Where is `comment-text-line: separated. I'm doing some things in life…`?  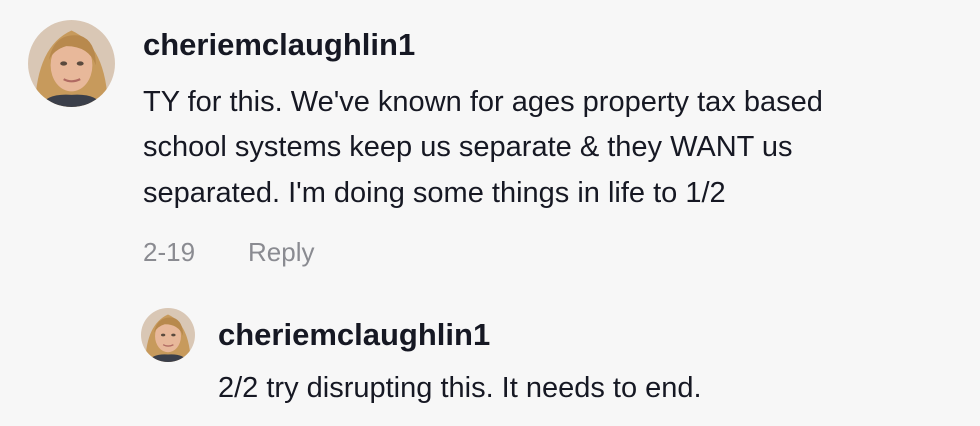 comment-text-line: separated. I'm doing some things in life… is located at coordinates (434, 193).